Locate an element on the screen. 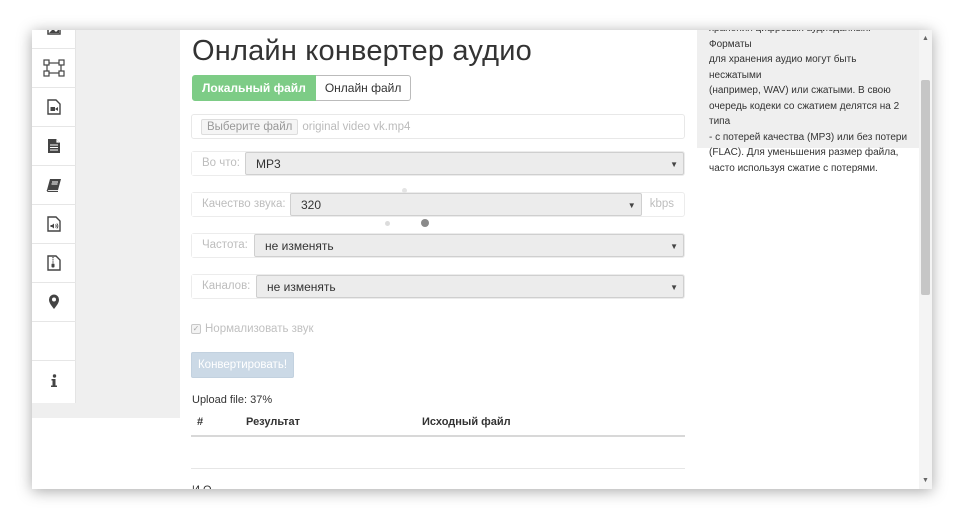  results-divider is located at coordinates (438, 468).